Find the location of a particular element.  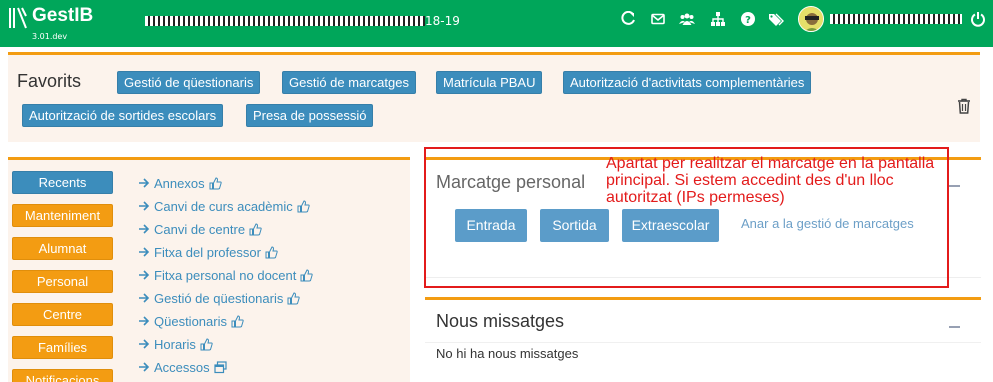

recent-link-fitxa-personal: Fitxa personal no docent is located at coordinates (226, 275).